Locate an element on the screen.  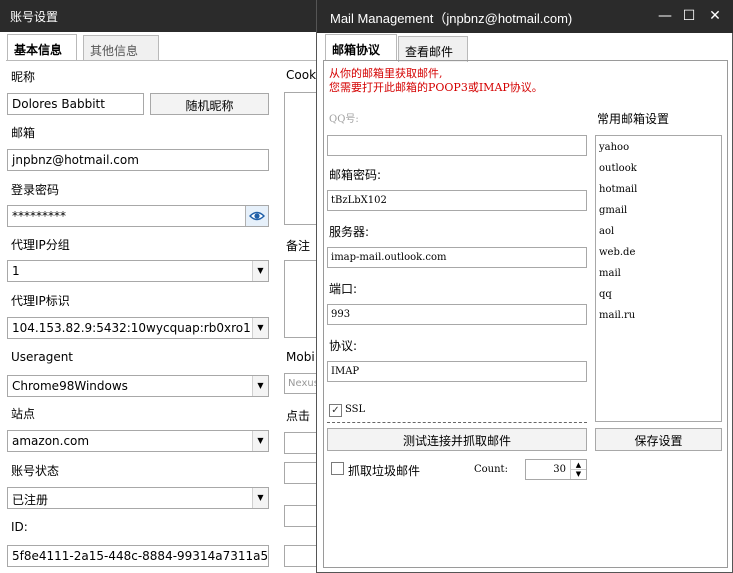
checkmark-icon: ✓ is located at coordinates (335, 410).